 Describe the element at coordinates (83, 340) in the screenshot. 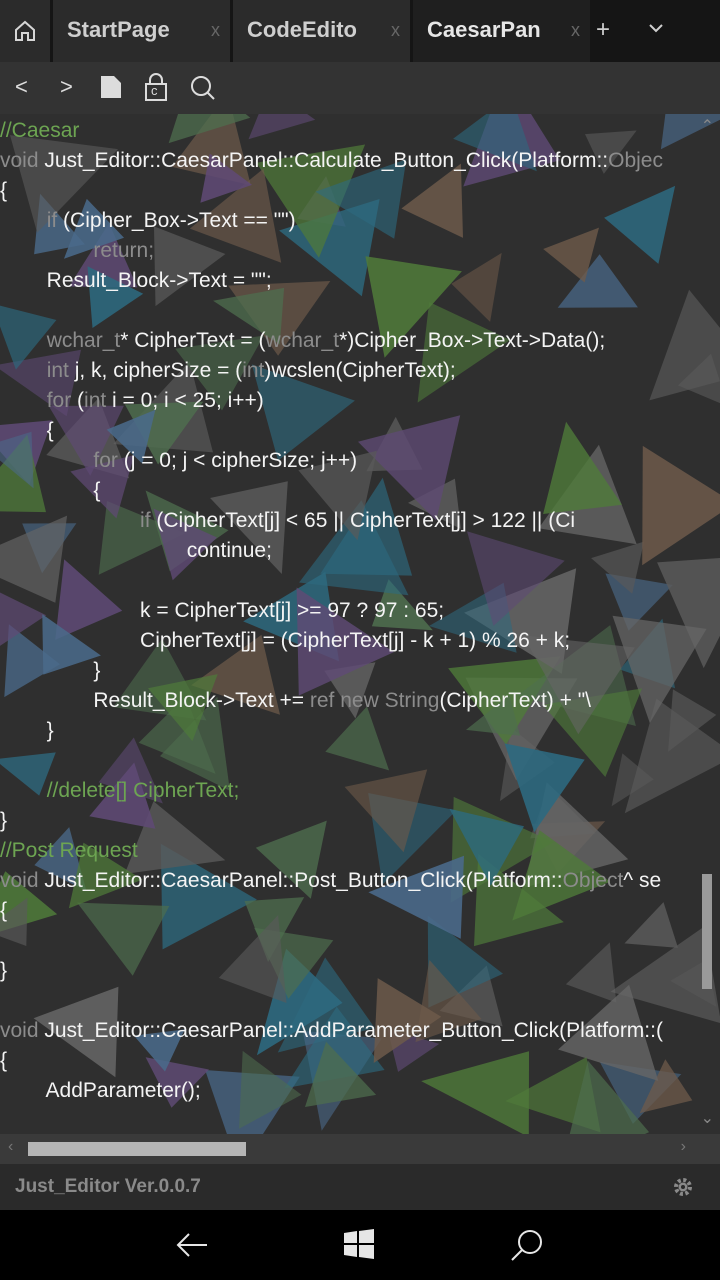

I see `code-token: wchar_t` at that location.